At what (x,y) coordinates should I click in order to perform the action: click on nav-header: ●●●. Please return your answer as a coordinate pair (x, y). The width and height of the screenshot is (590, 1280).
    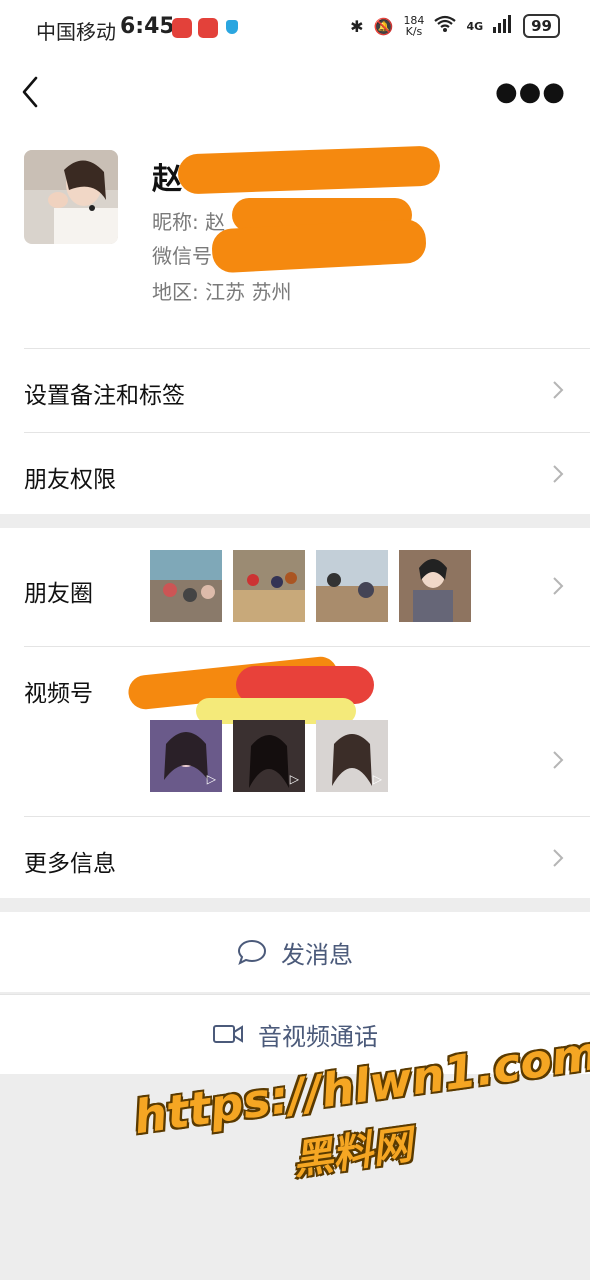
    Looking at the image, I should click on (295, 96).